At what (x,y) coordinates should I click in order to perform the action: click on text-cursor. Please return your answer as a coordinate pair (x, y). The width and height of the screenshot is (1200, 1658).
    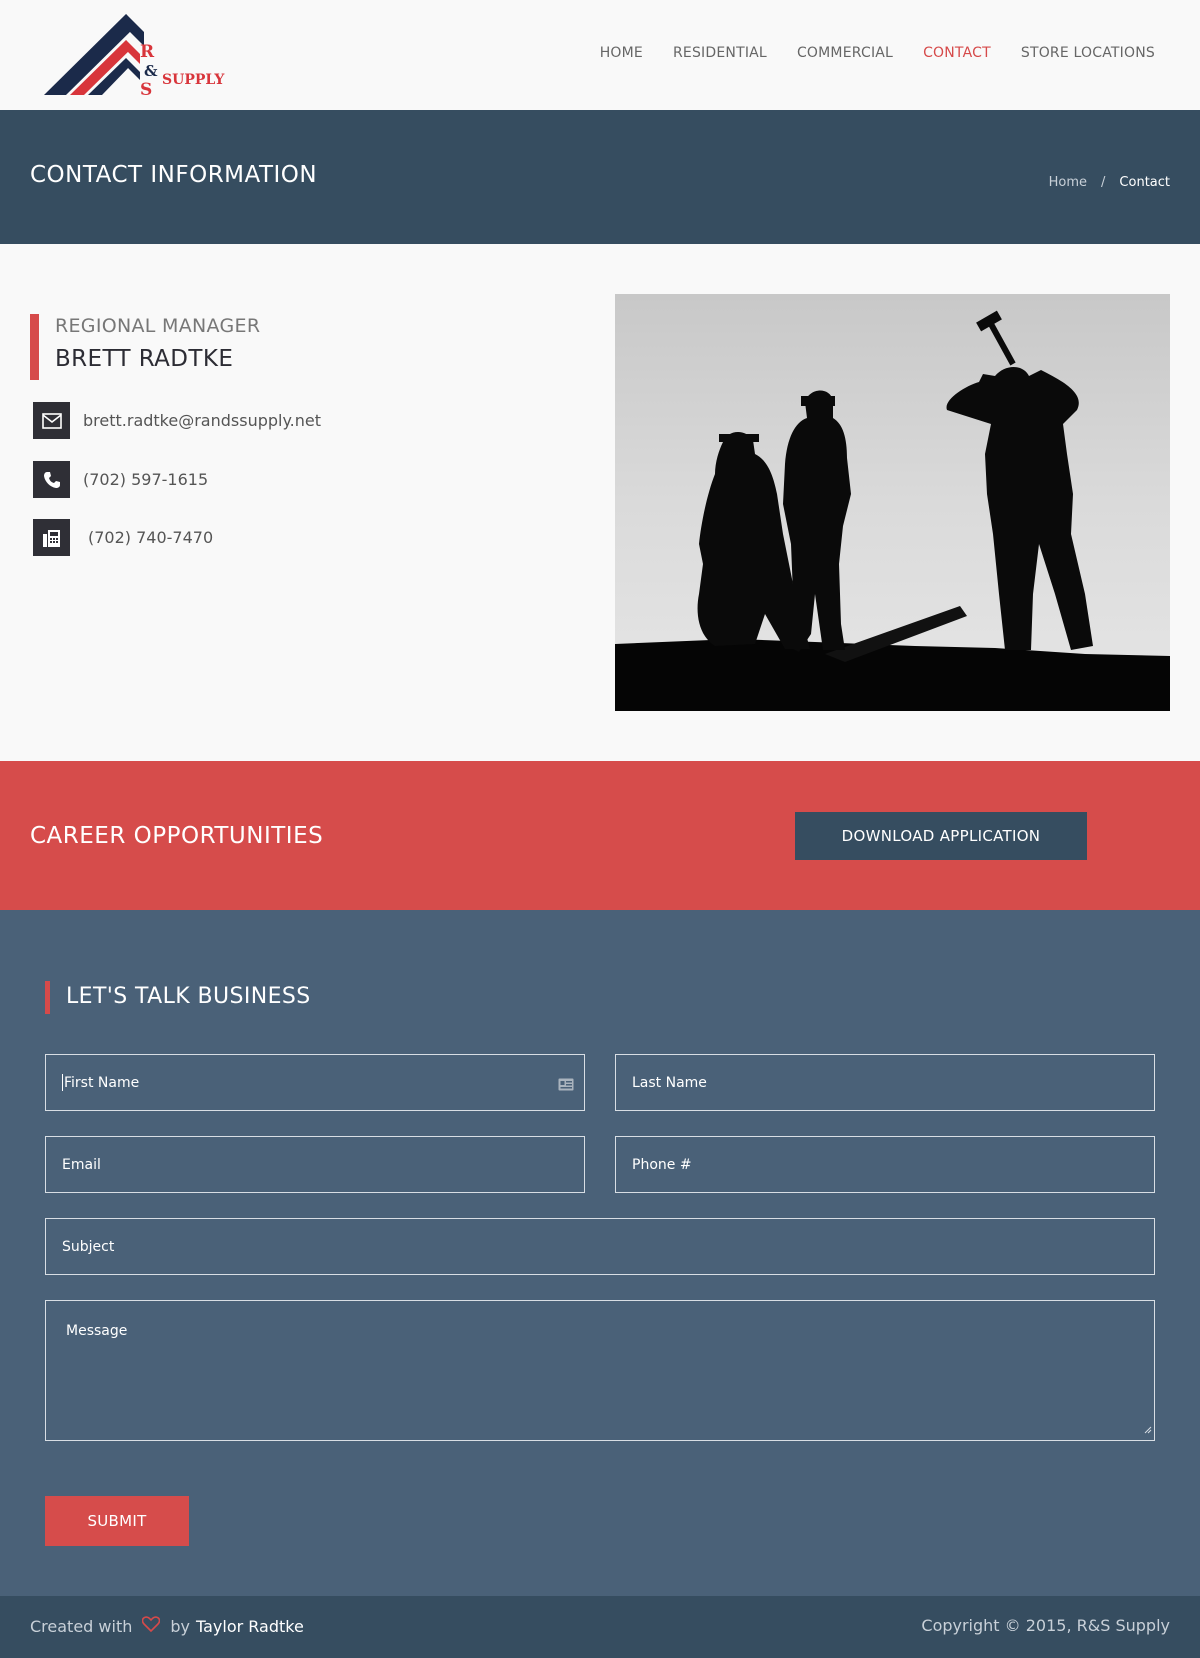
    Looking at the image, I should click on (62, 1082).